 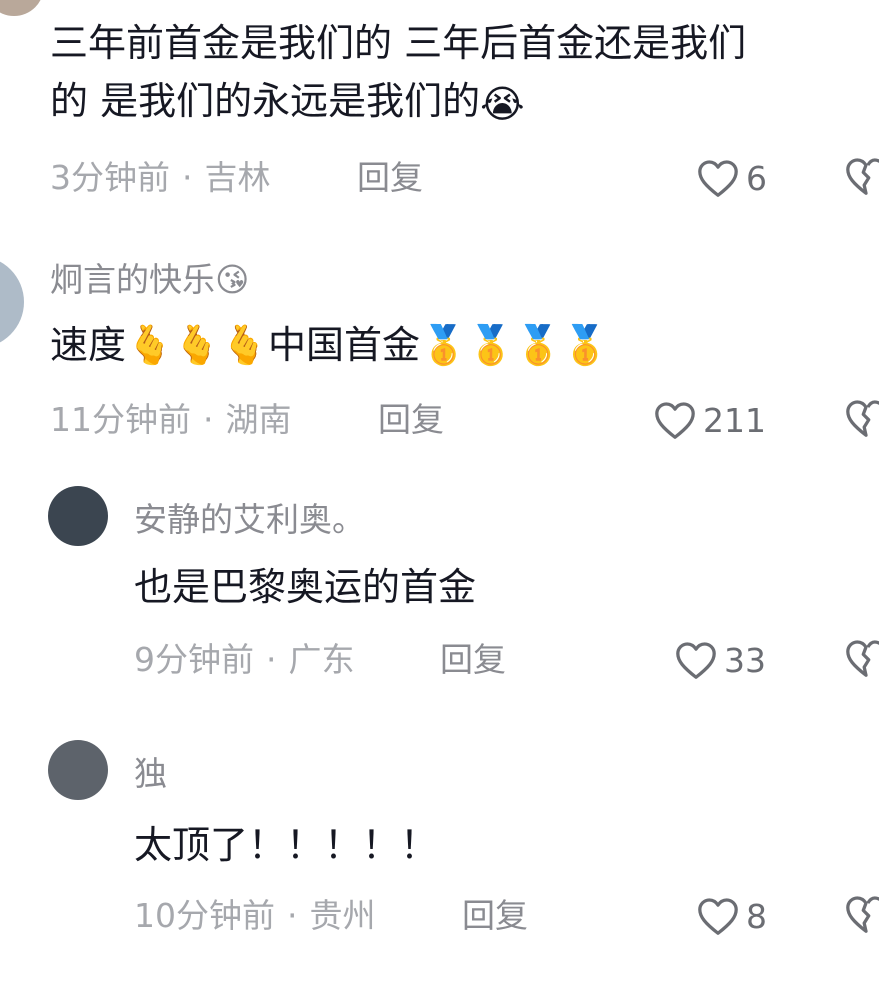 I want to click on comment-content: 速度🫰🫰🫰中国首金🥇🥇🥇🥇, so click(x=329, y=345).